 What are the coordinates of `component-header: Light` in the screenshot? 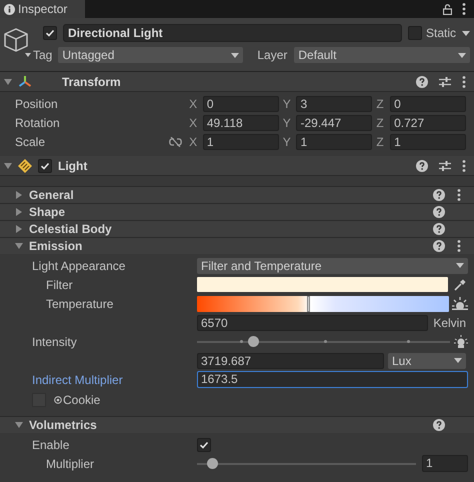 It's located at (237, 166).